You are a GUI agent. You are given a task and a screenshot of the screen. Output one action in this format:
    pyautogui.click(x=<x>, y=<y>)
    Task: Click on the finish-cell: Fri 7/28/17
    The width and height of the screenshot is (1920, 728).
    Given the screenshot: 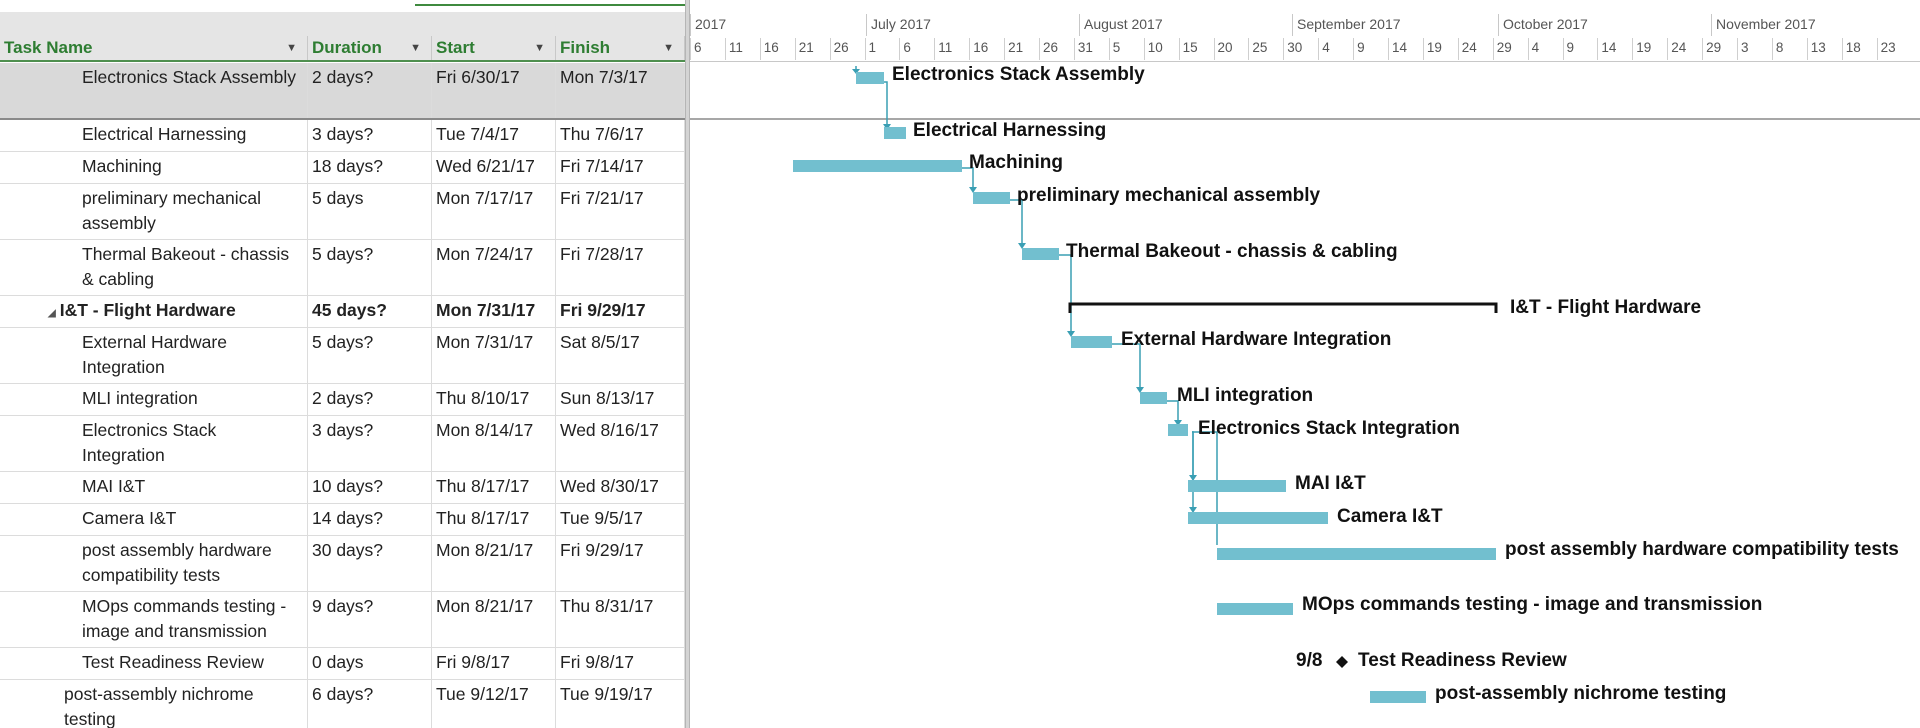 What is the action you would take?
    pyautogui.click(x=620, y=267)
    